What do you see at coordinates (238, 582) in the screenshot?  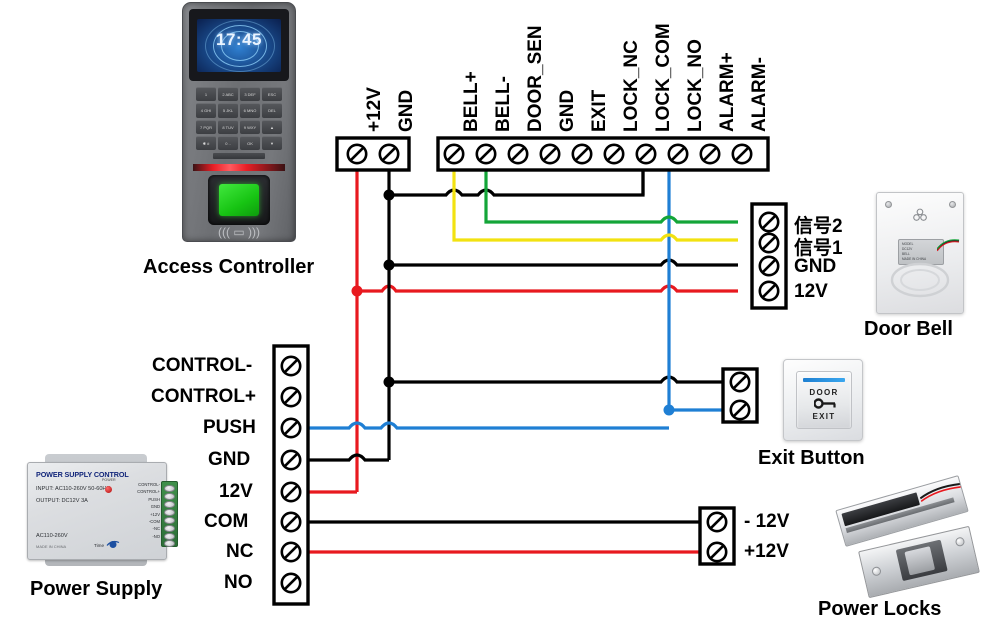 I see `psu-terminal-label-no: NO` at bounding box center [238, 582].